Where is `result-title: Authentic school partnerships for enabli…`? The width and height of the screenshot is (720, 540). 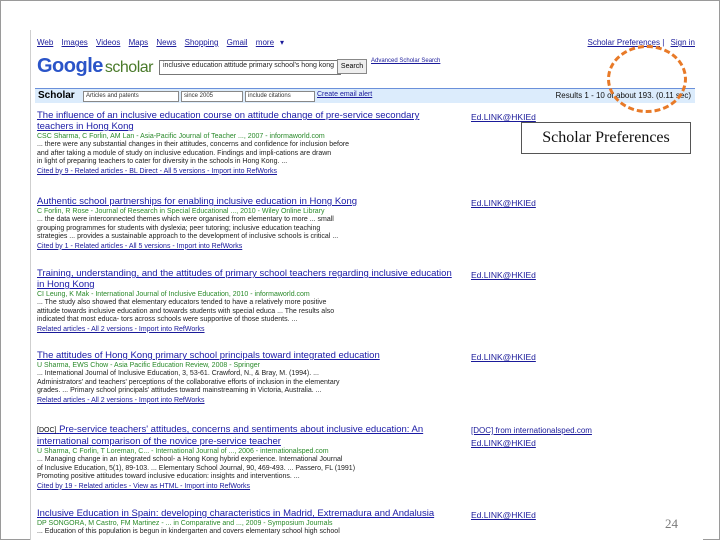
result-title: Authentic school partnerships for enabli… is located at coordinates (247, 201).